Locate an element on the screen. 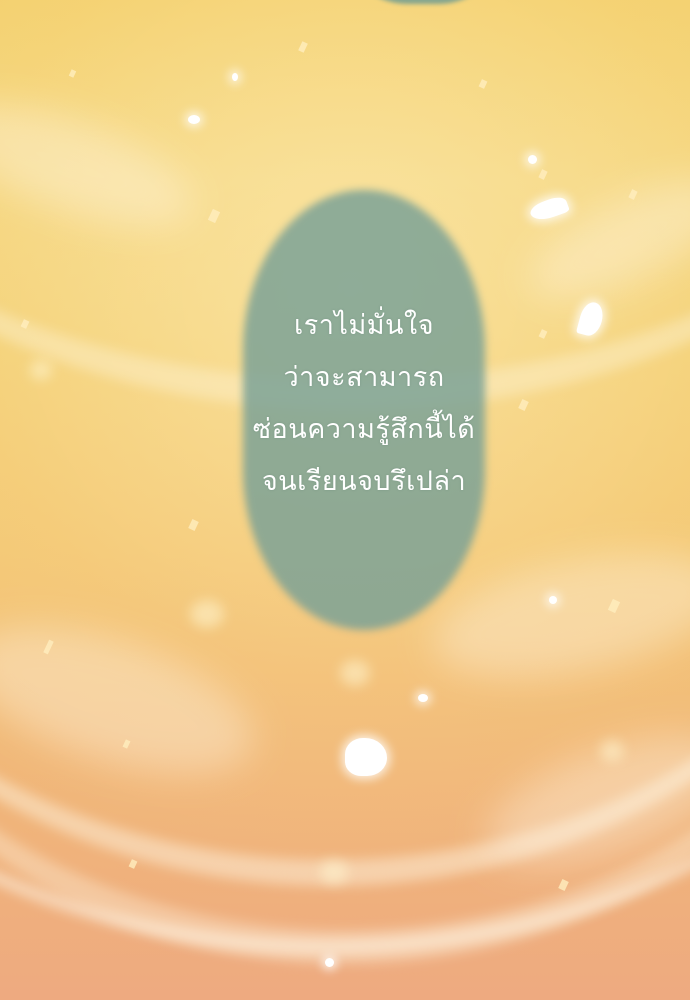 This screenshot has height=1000, width=690. narration-line: ซ่อนความรู้สึกนี้ได้ is located at coordinates (364, 429).